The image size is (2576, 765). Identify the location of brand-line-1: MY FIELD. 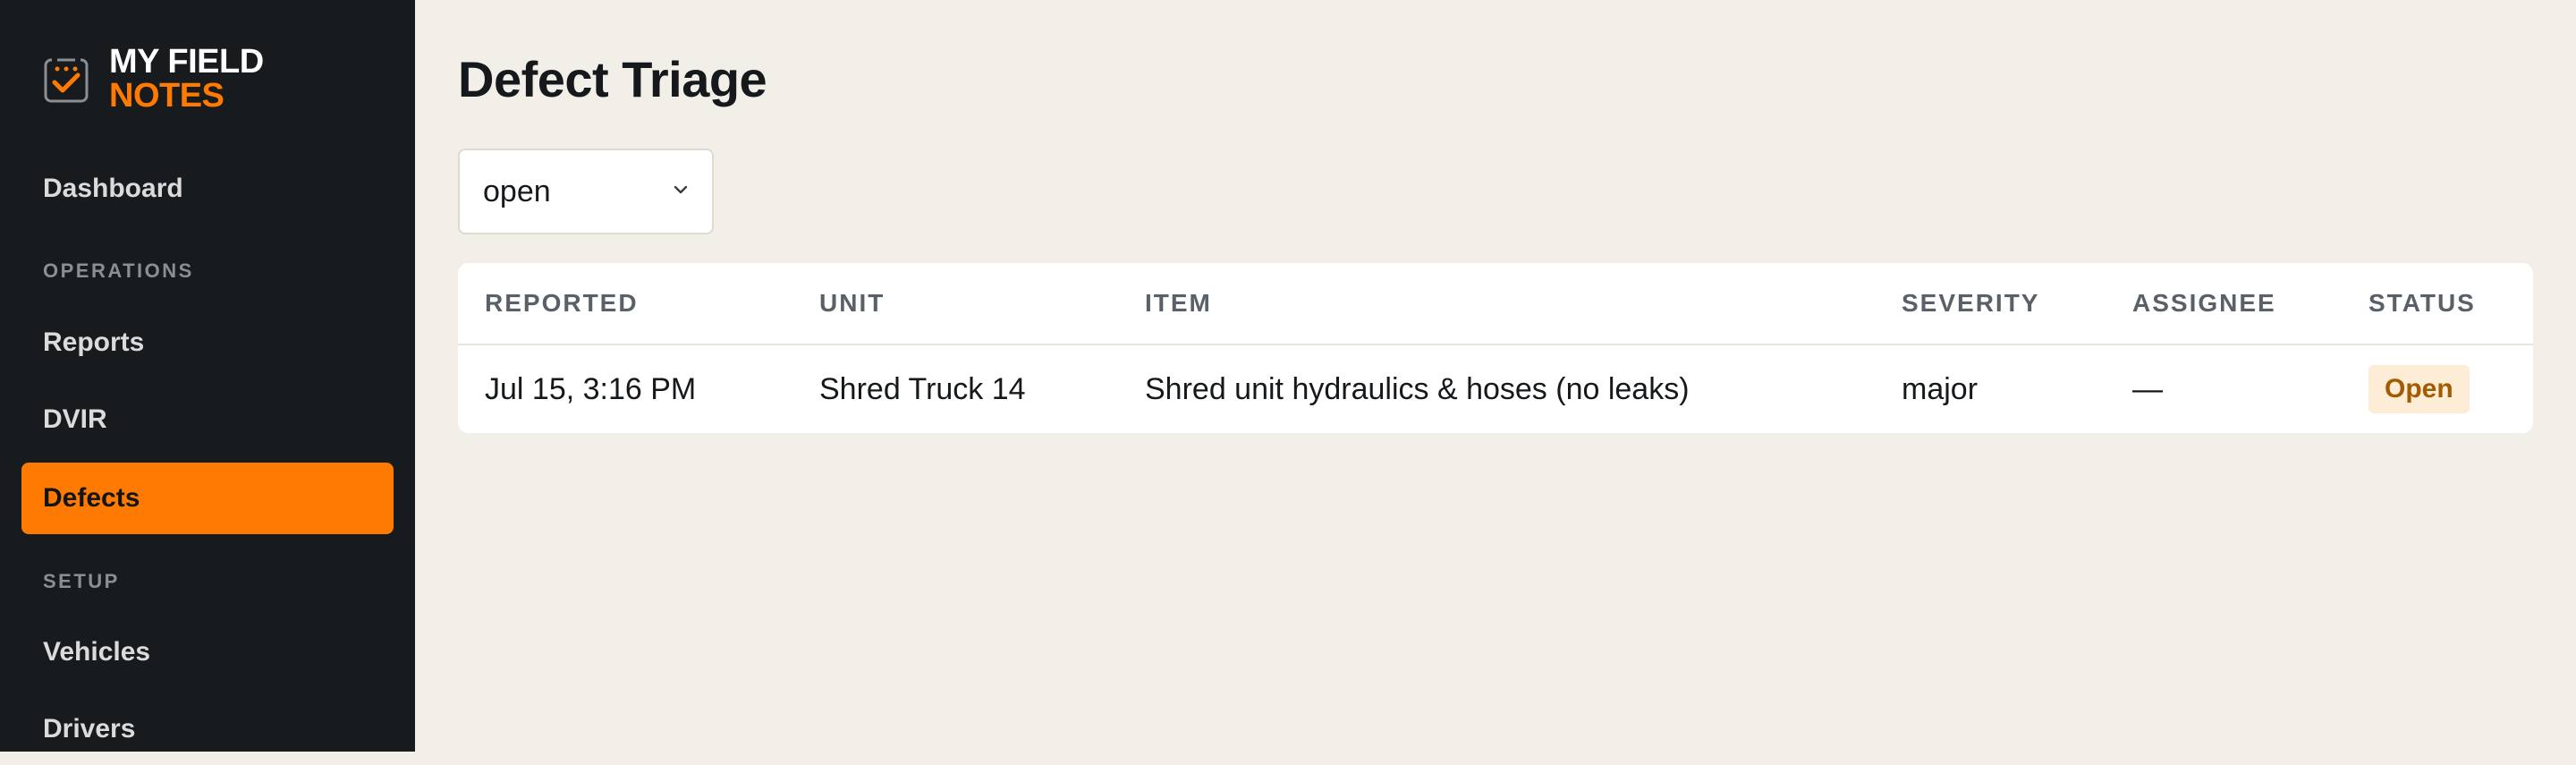
(186, 62).